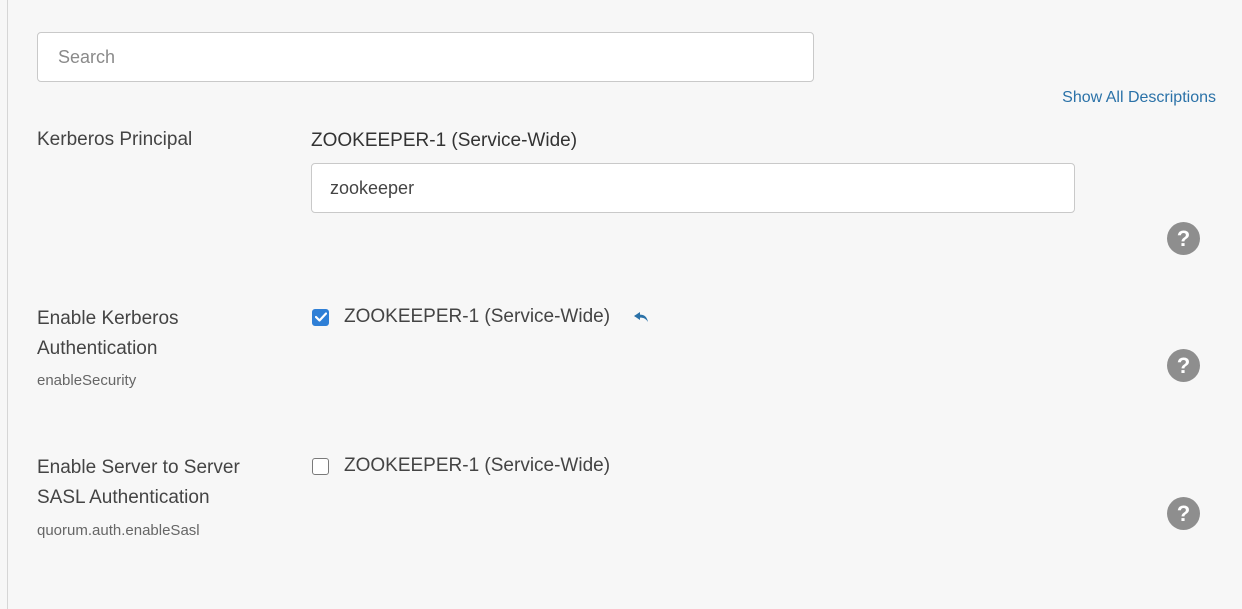  I want to click on enable-kerberos-checkbox-row: ZOOKEEPER-1 (Service-Wide), so click(480, 317).